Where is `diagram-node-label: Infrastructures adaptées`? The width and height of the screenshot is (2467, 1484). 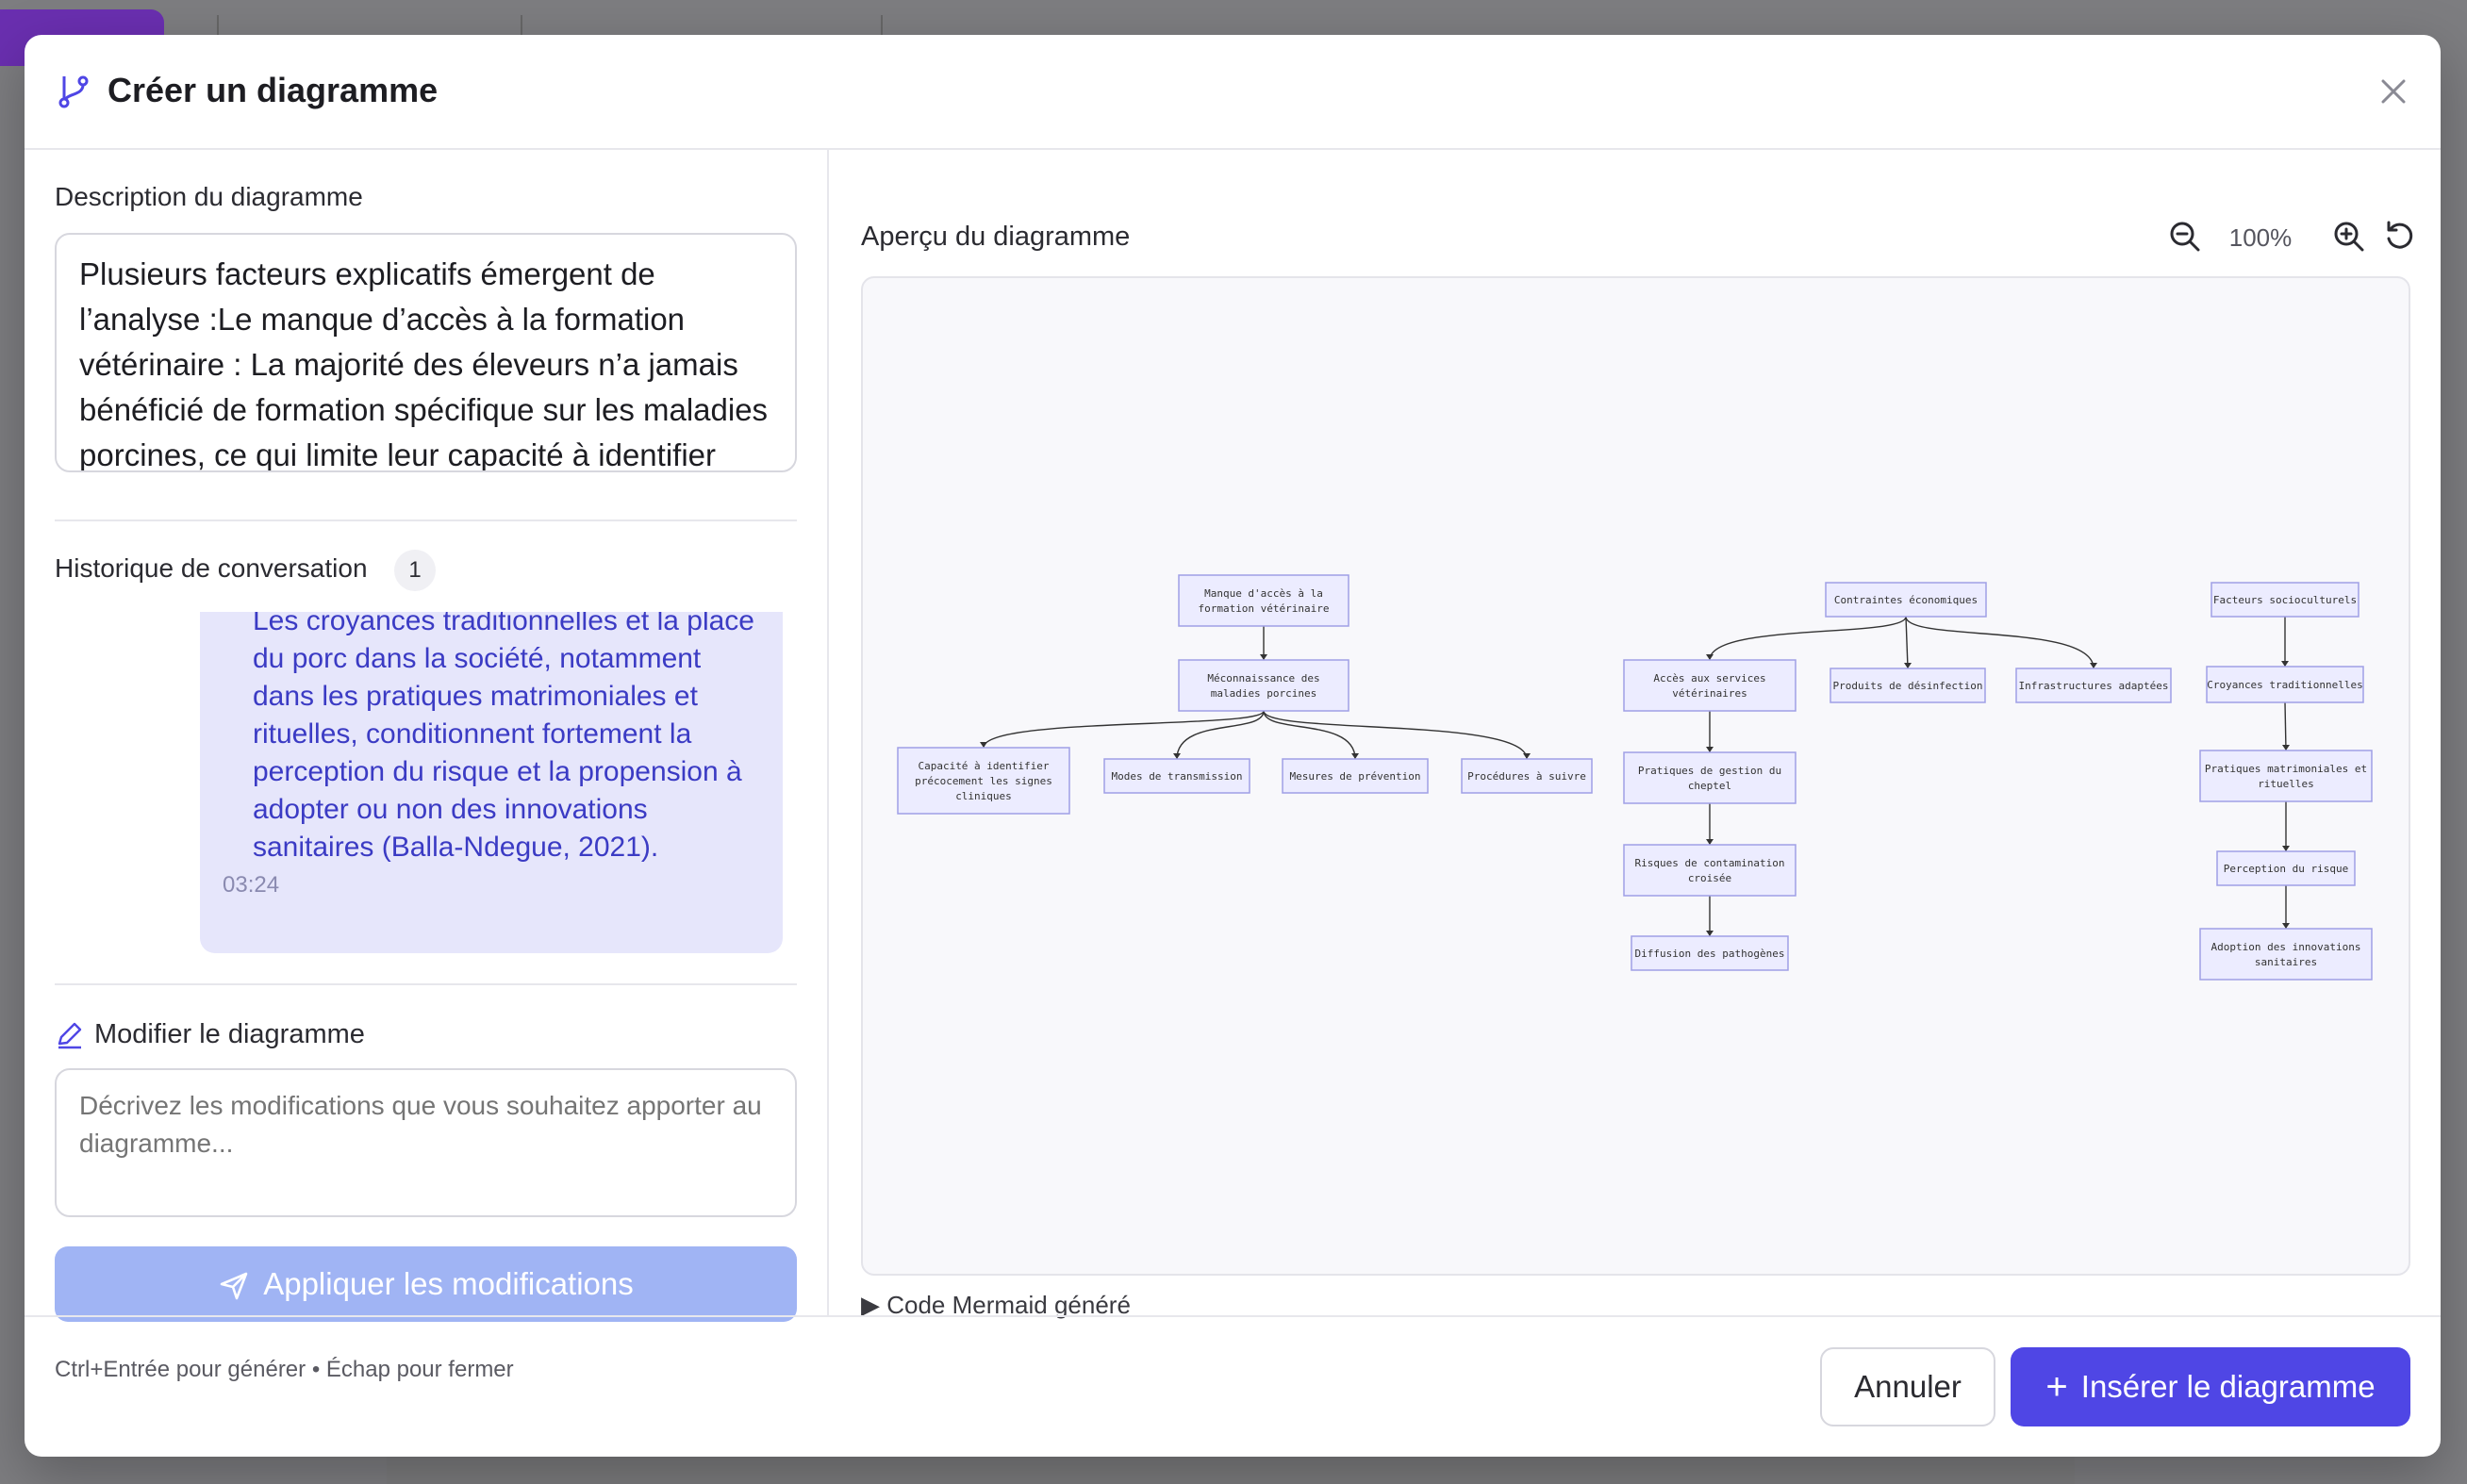 diagram-node-label: Infrastructures adaptées is located at coordinates (2094, 686).